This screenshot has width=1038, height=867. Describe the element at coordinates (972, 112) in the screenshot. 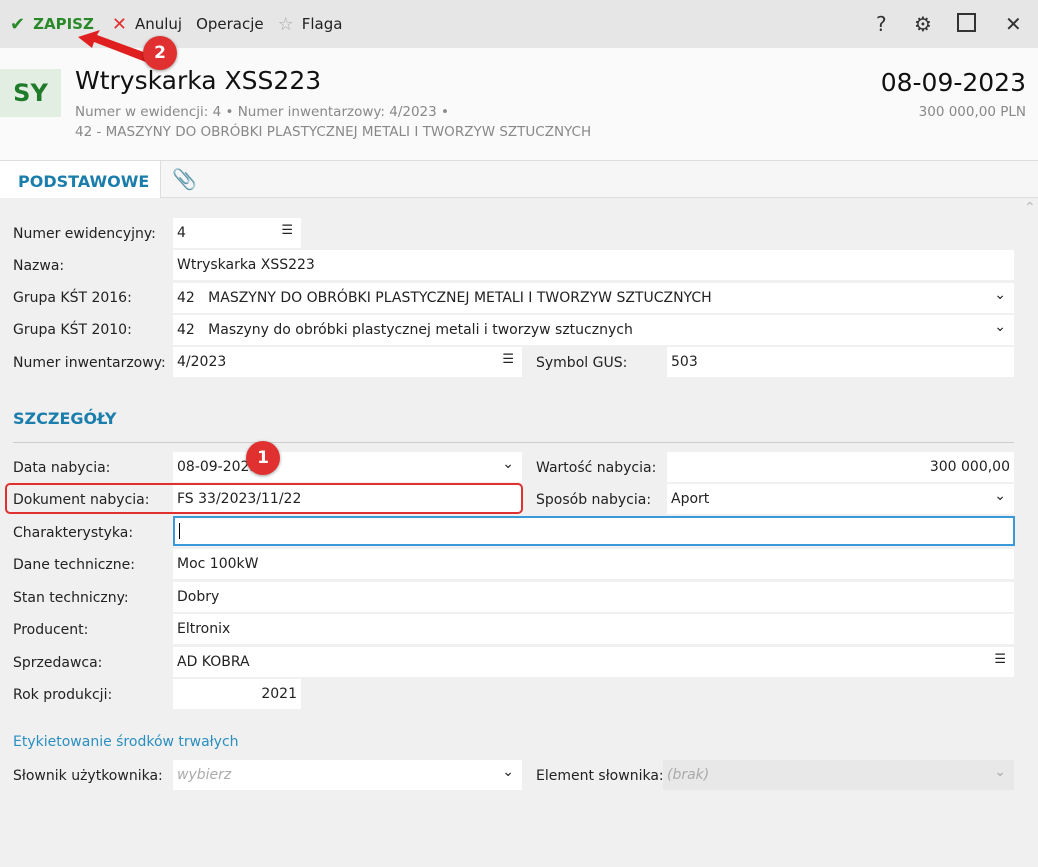

I see `header-amount: 300 000,00 PLN` at that location.